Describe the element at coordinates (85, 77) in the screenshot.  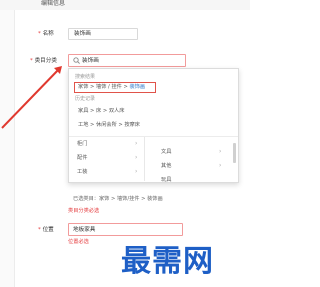
I see `search-results-header: 搜索结果` at that location.